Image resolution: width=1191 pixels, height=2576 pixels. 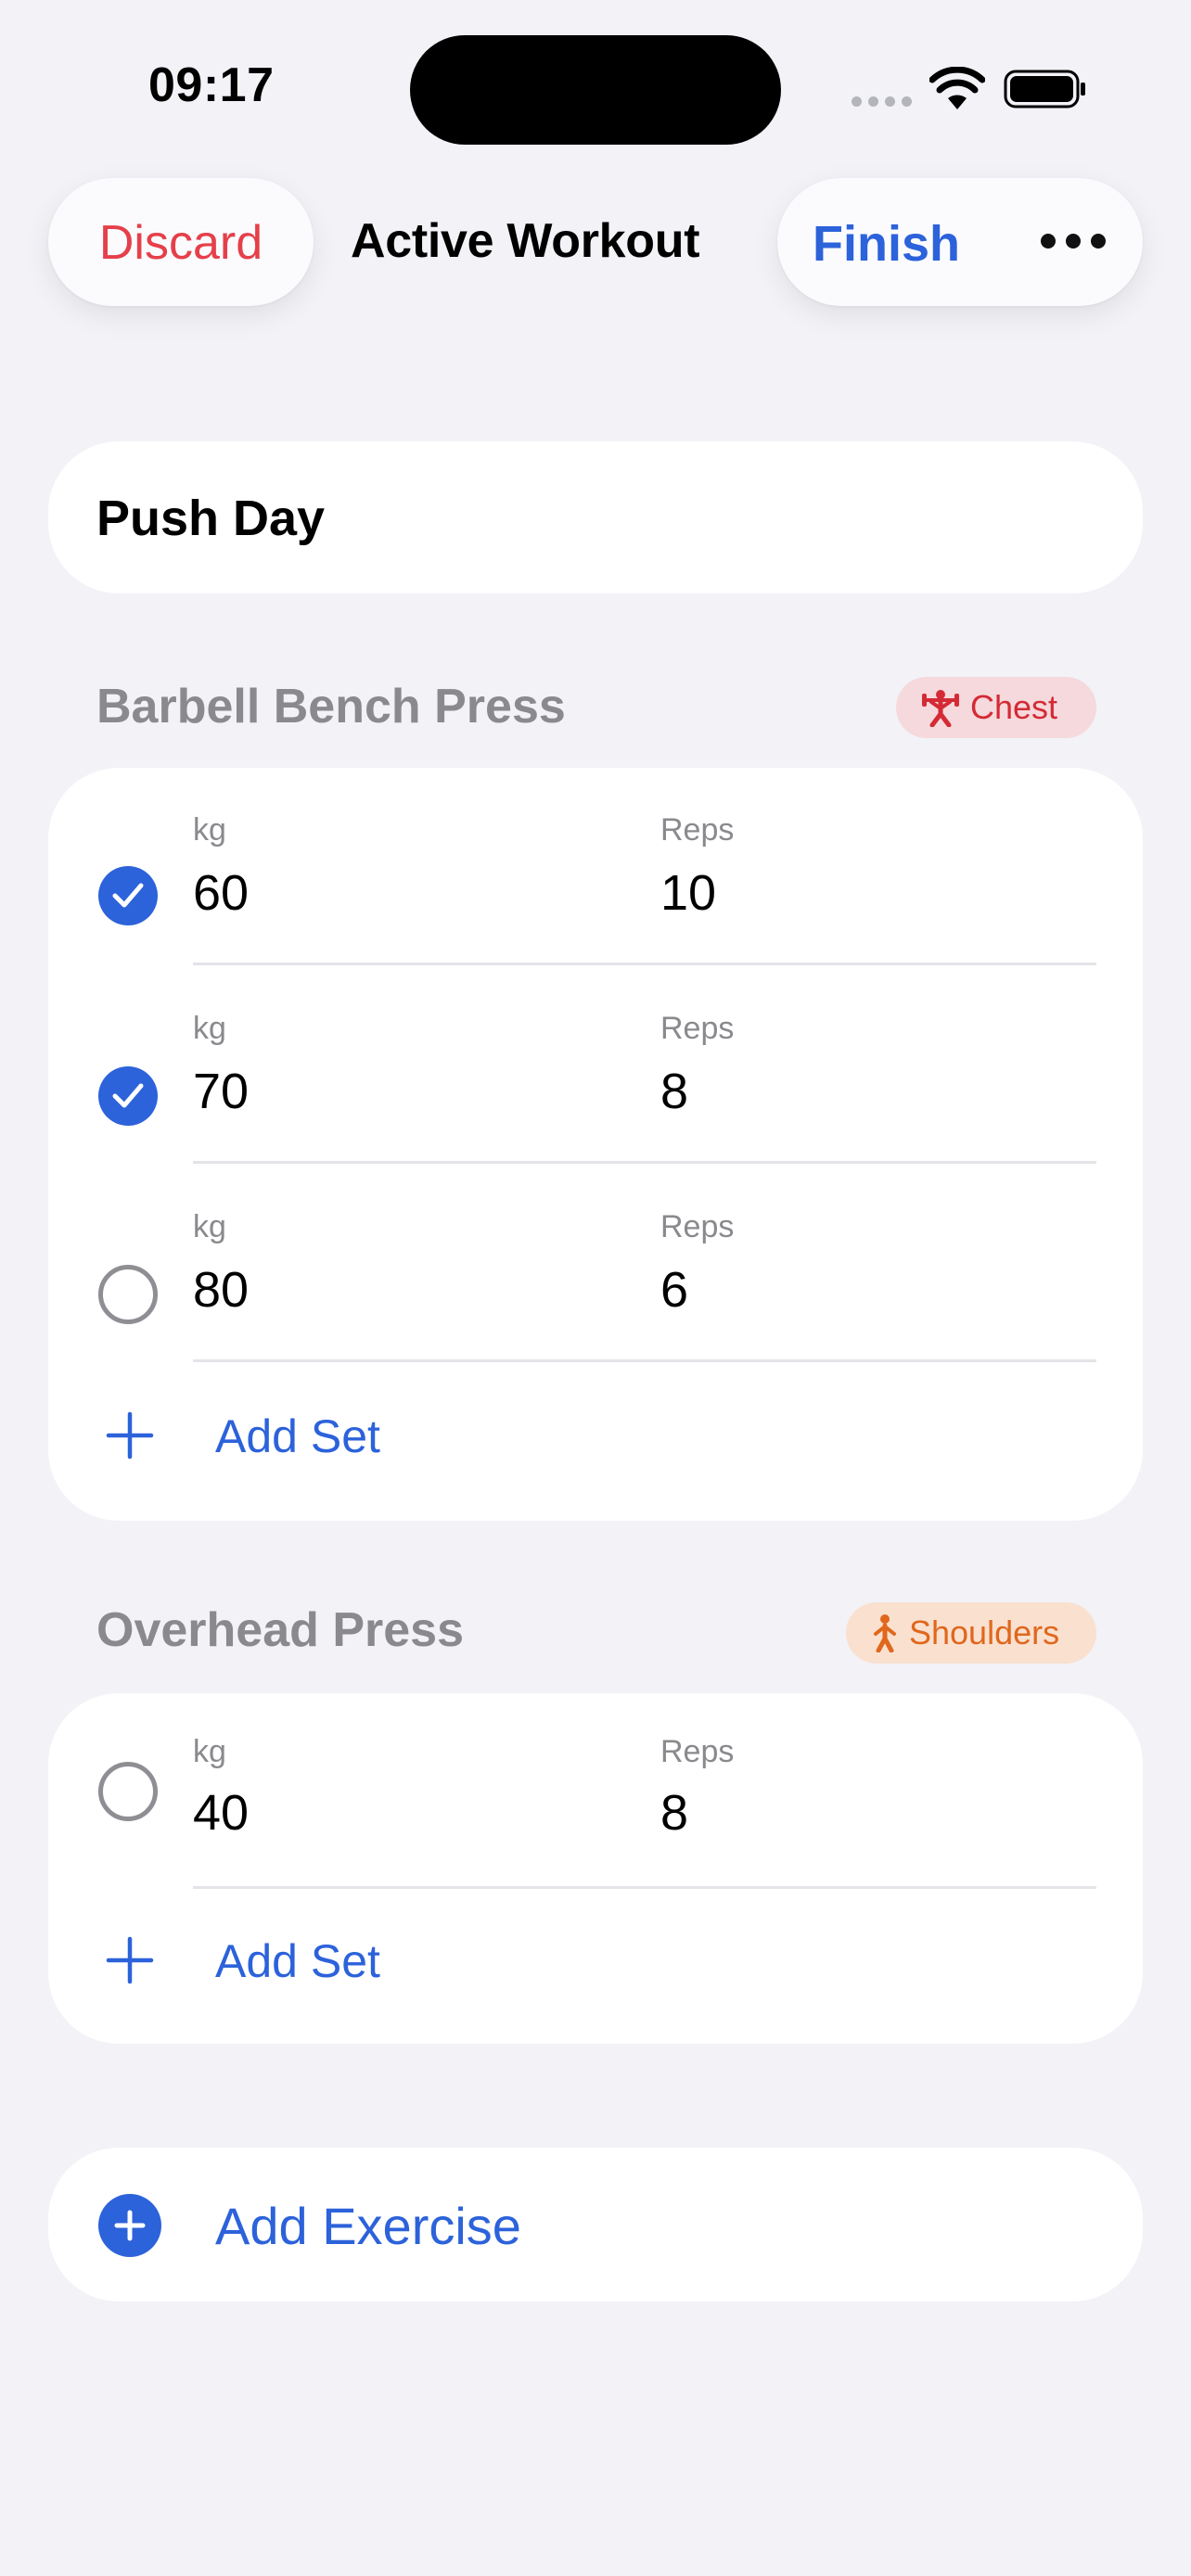 I want to click on set-row: kg 60 Reps 10, so click(x=595, y=867).